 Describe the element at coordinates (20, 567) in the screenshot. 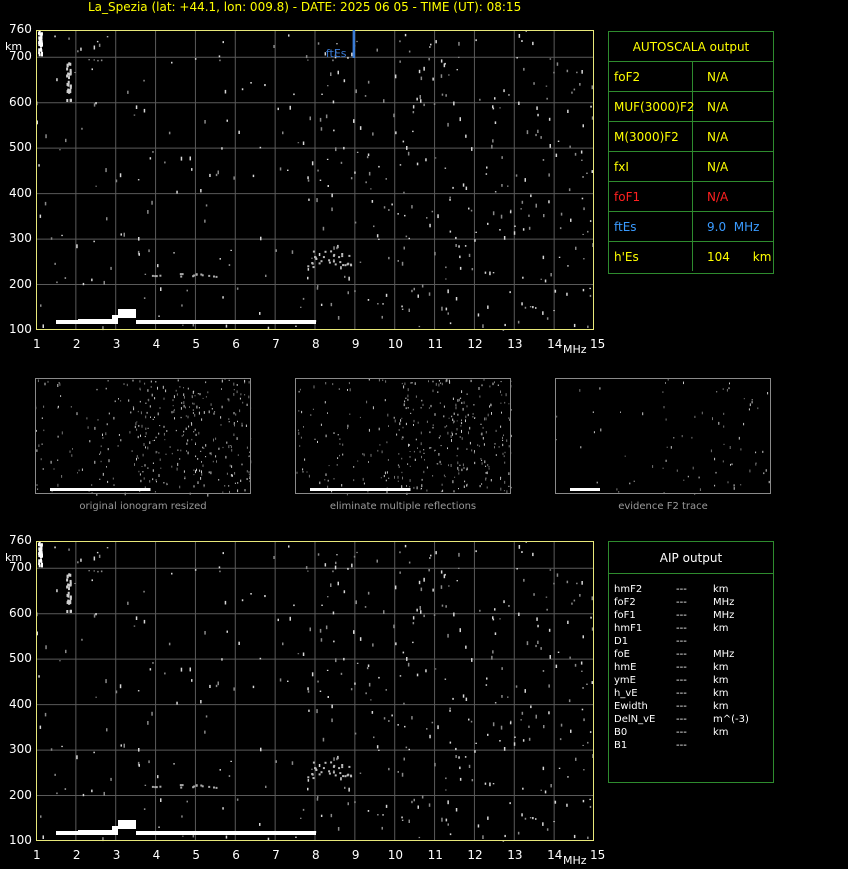

I see `y-tick-label: 700` at that location.